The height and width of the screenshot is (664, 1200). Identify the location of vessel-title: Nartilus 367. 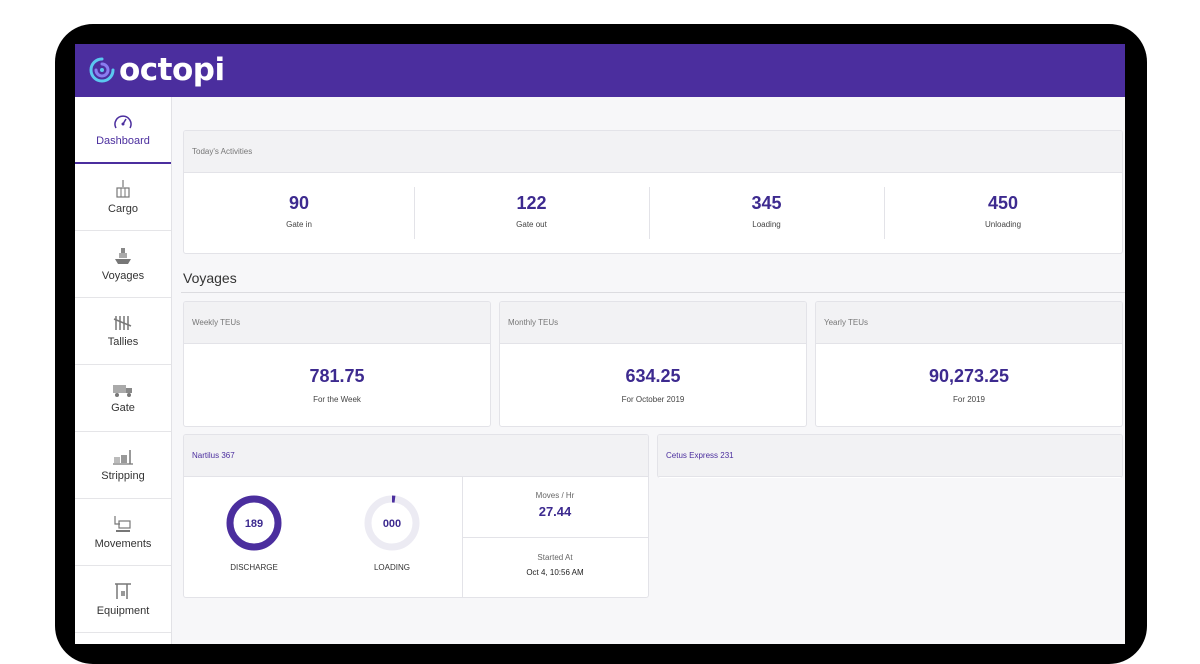
(416, 456).